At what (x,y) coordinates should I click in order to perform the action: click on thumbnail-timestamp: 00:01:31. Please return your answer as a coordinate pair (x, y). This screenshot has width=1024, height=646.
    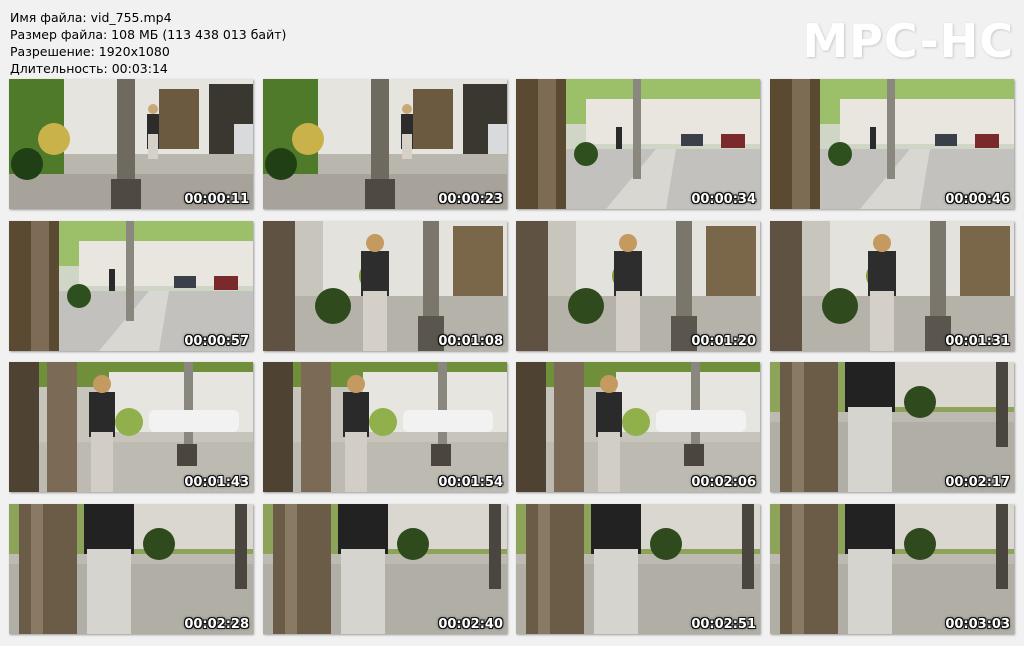
    Looking at the image, I should click on (977, 341).